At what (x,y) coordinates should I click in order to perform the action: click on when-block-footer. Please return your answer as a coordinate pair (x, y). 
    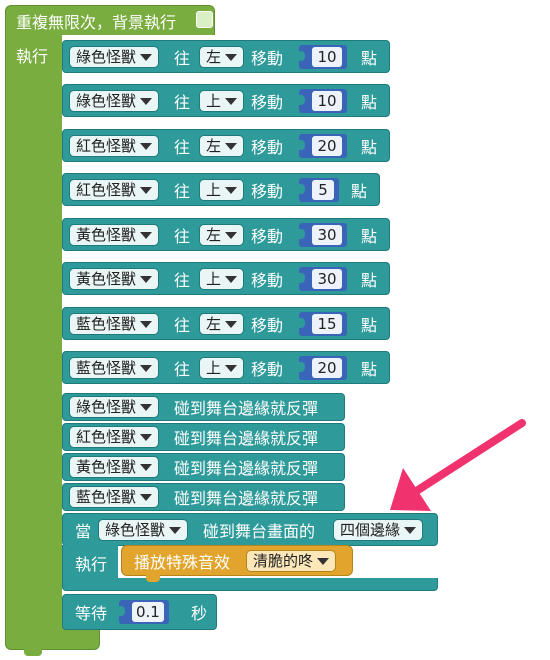
    Looking at the image, I should click on (250, 584).